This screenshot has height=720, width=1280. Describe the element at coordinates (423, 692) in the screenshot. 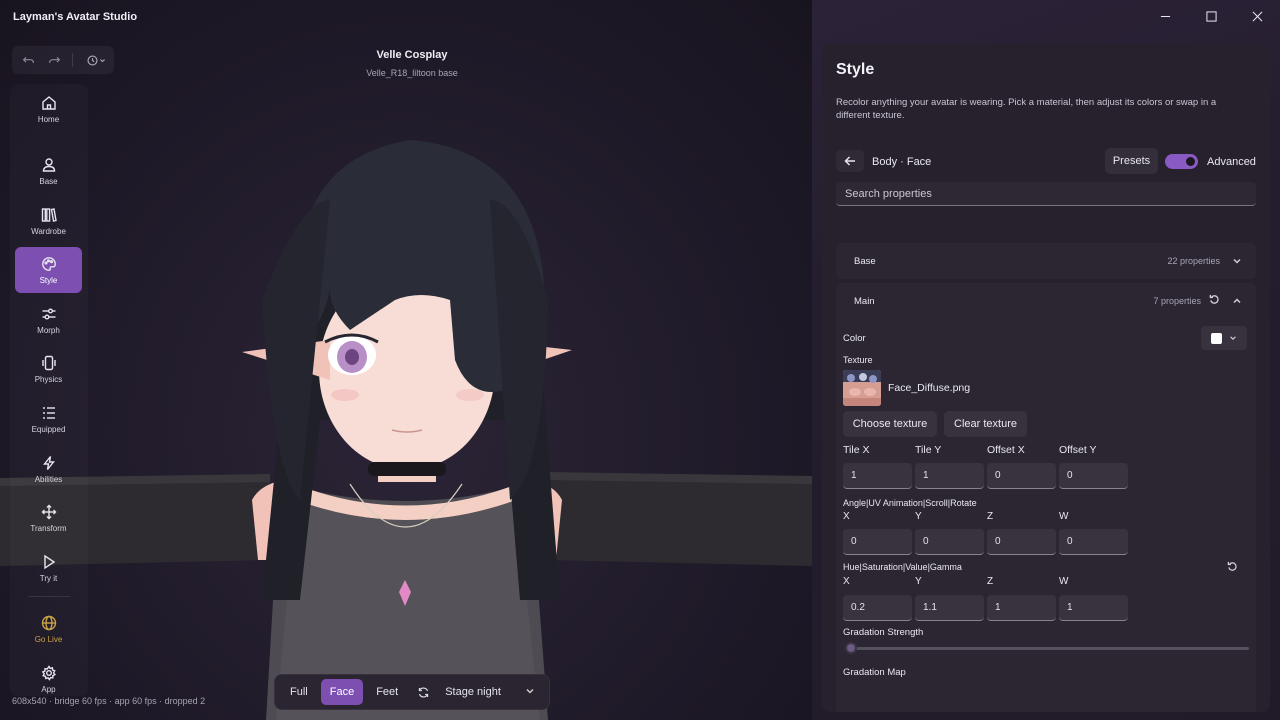

I see `refresh-icon` at that location.